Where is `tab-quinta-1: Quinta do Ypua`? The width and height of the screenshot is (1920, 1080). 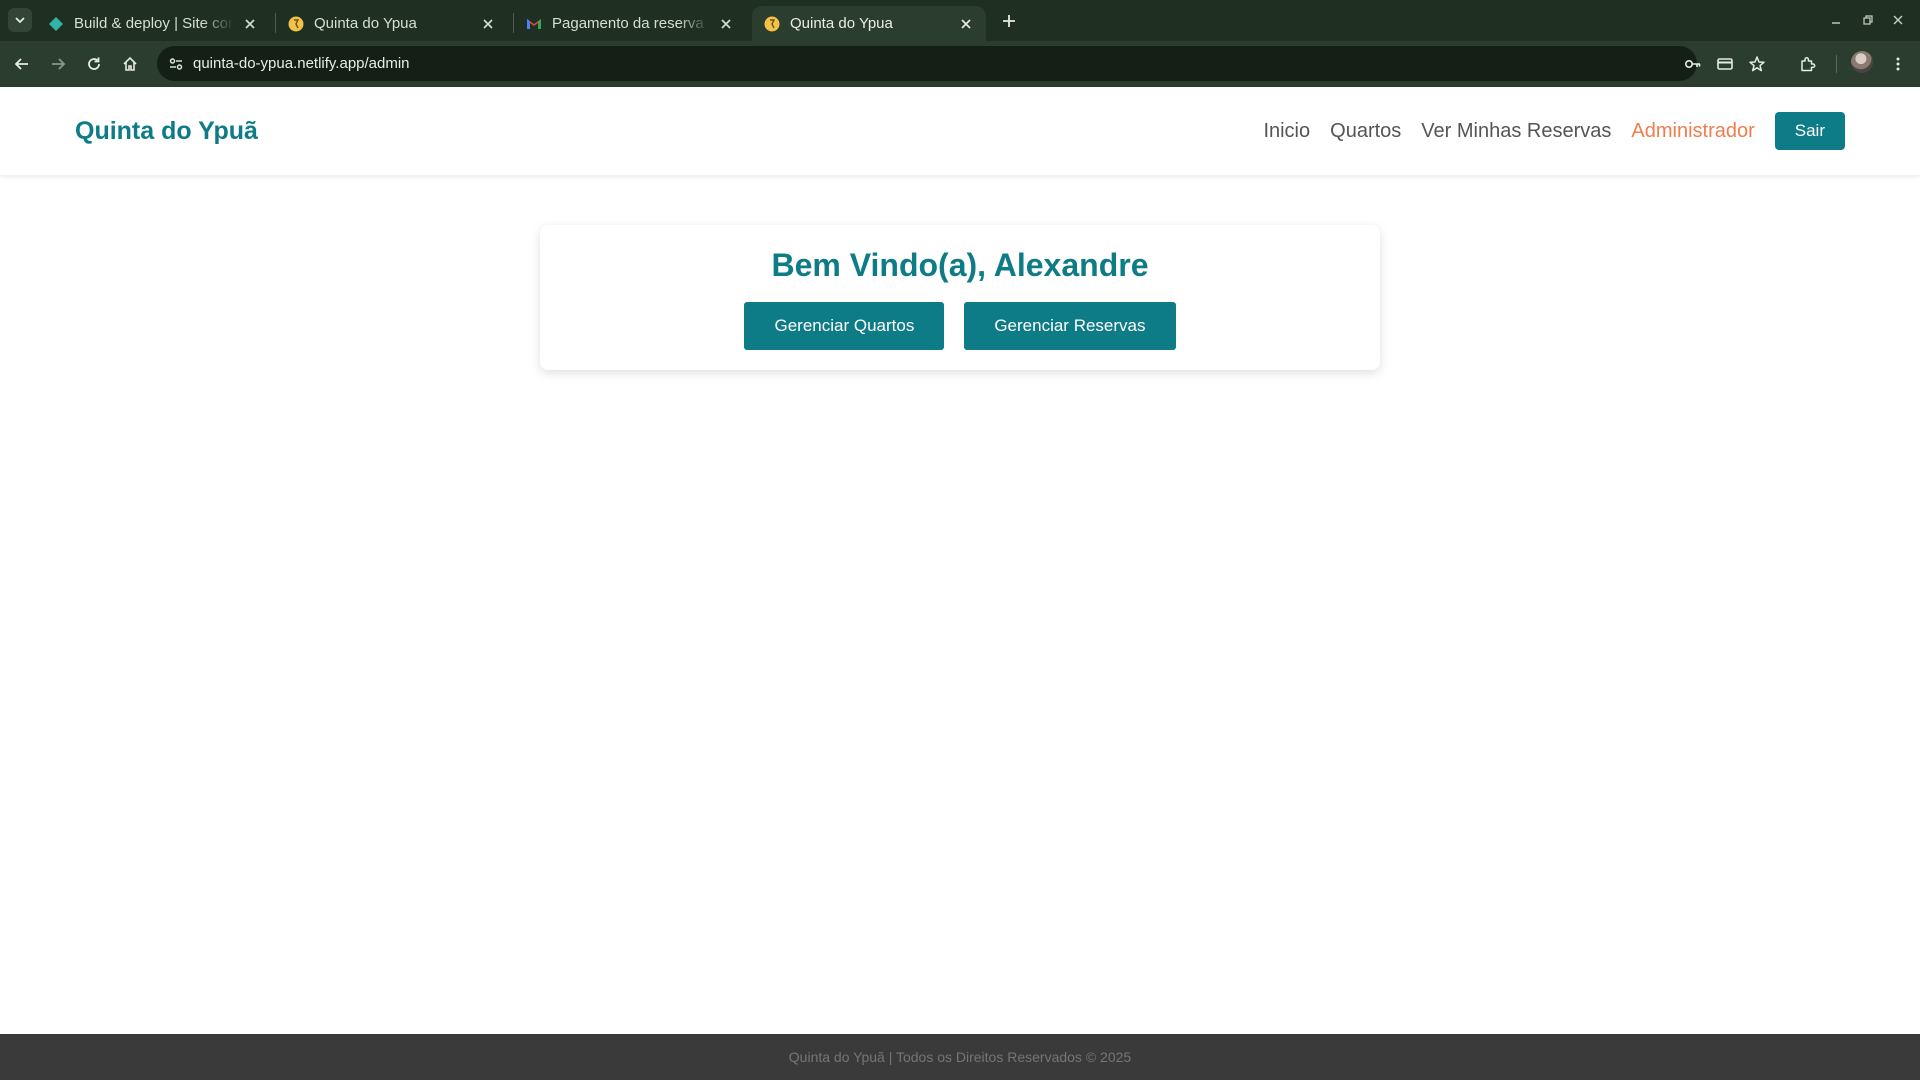 tab-quinta-1: Quinta do Ypua is located at coordinates (392, 23).